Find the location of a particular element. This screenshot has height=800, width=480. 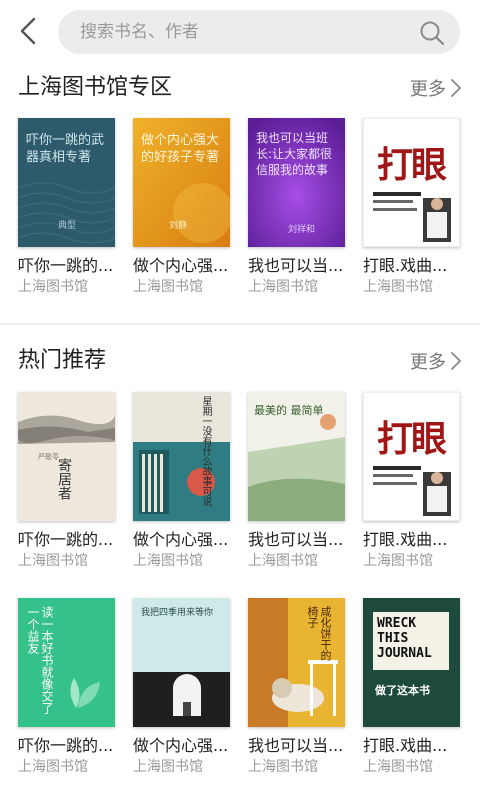

search-icon is located at coordinates (432, 33).